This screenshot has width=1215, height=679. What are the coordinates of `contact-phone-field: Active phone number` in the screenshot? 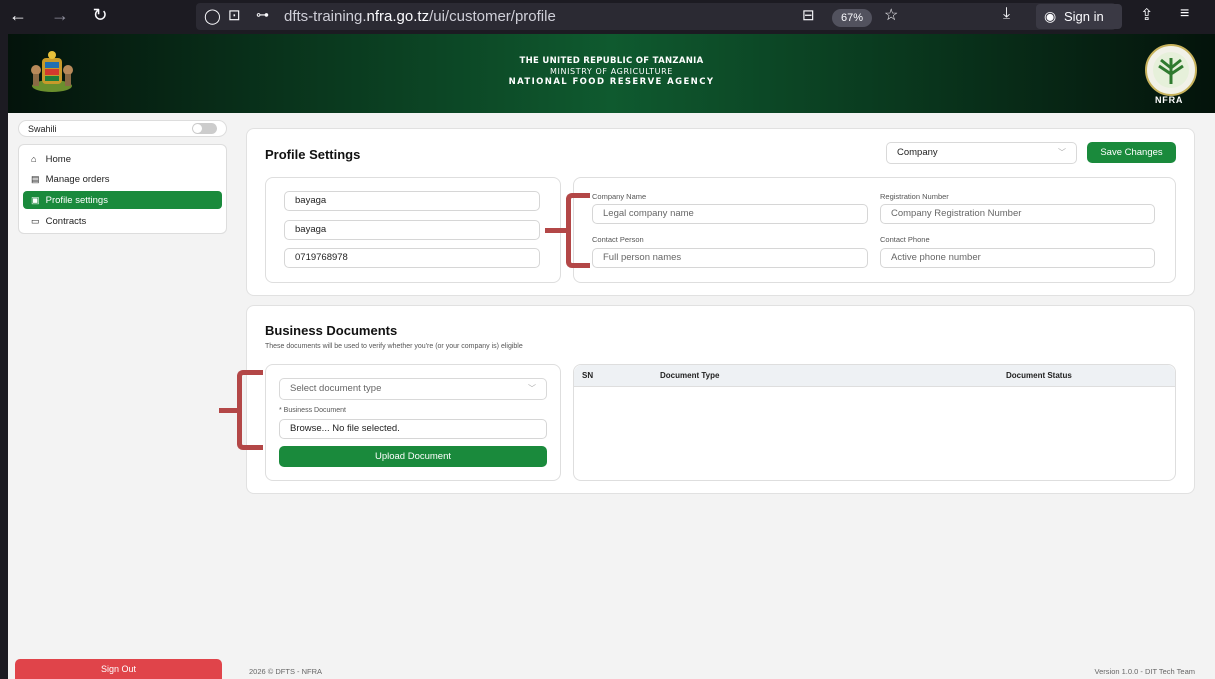 It's located at (1017, 258).